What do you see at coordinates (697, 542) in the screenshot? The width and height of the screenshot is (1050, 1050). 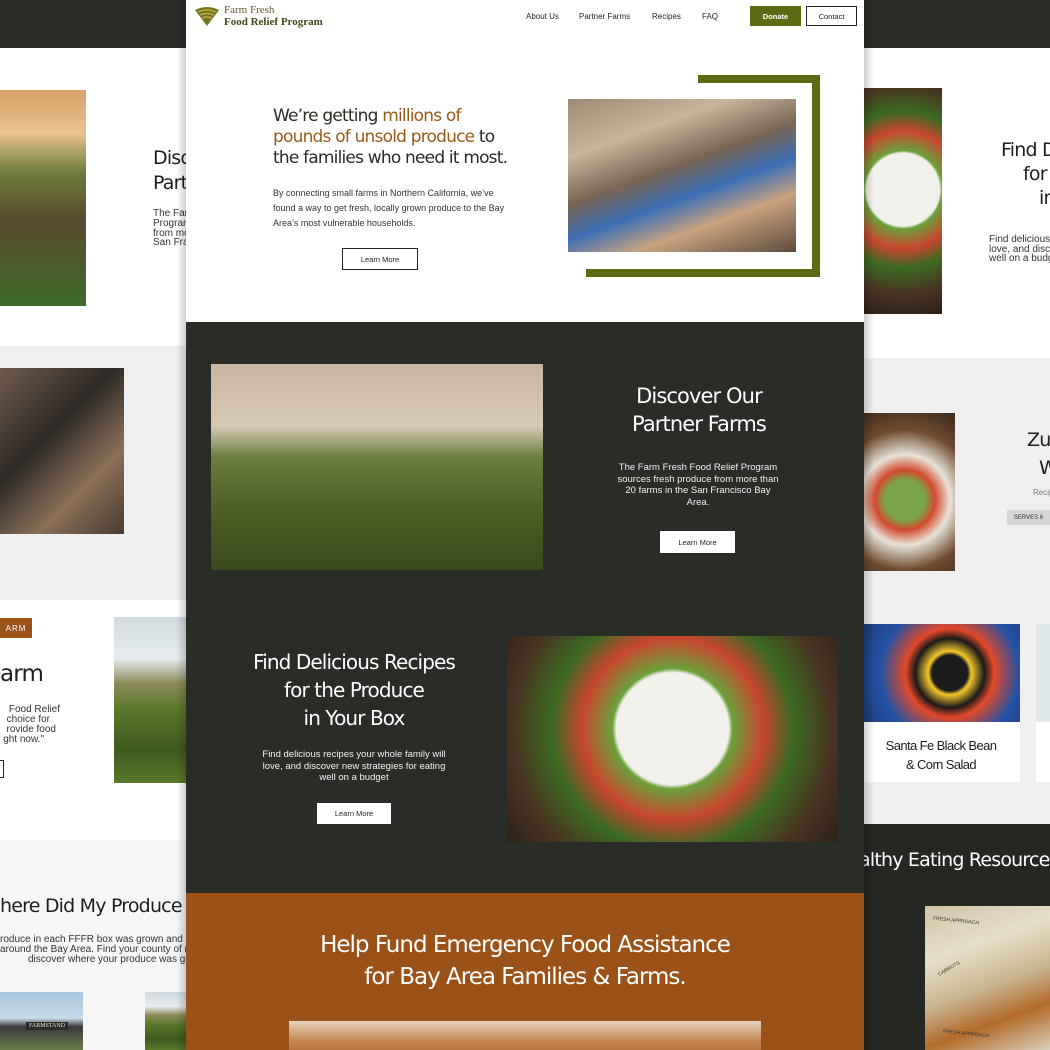 I see `partner-farms-learn-more-button: Learn More` at bounding box center [697, 542].